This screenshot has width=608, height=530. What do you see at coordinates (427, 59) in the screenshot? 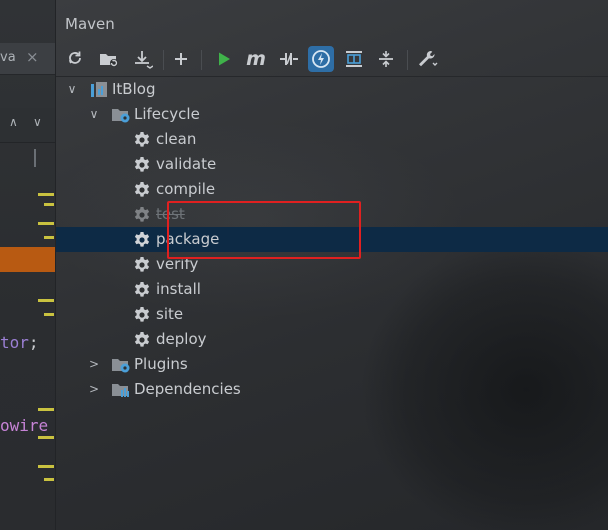
I see `settings-wrench-icon` at bounding box center [427, 59].